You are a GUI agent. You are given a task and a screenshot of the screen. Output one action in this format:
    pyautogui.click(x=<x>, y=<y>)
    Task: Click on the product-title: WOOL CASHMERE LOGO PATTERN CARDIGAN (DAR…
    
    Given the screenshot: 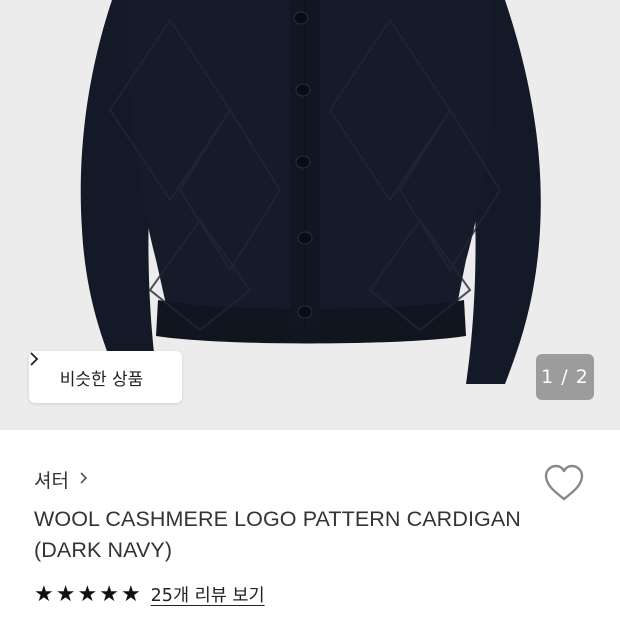 What is the action you would take?
    pyautogui.click(x=294, y=535)
    